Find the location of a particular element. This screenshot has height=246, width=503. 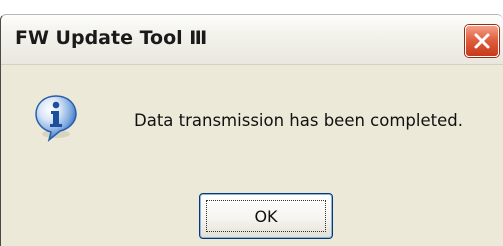

ok-button: OK is located at coordinates (266, 216).